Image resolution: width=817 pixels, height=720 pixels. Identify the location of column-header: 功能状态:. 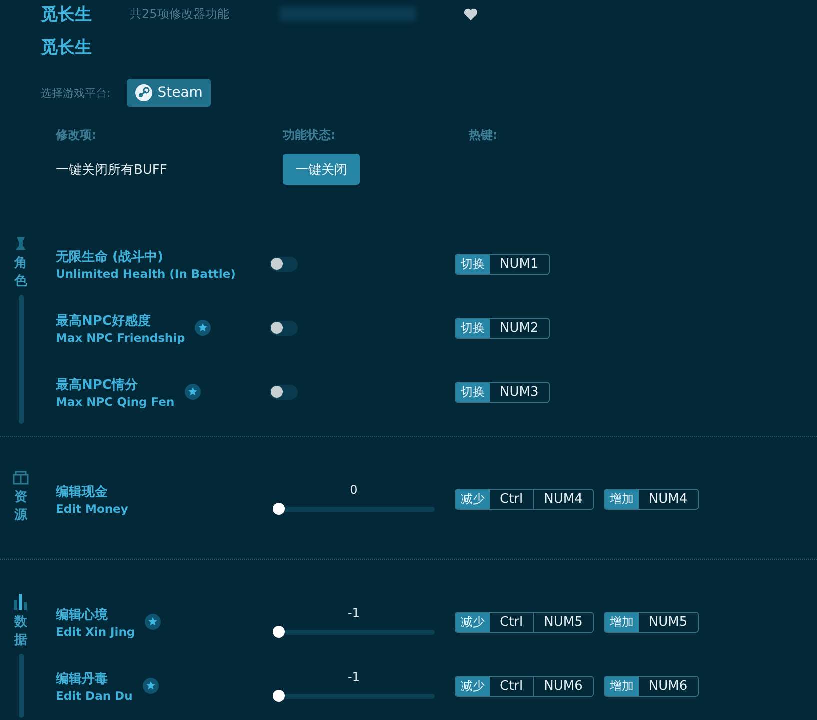
(310, 135).